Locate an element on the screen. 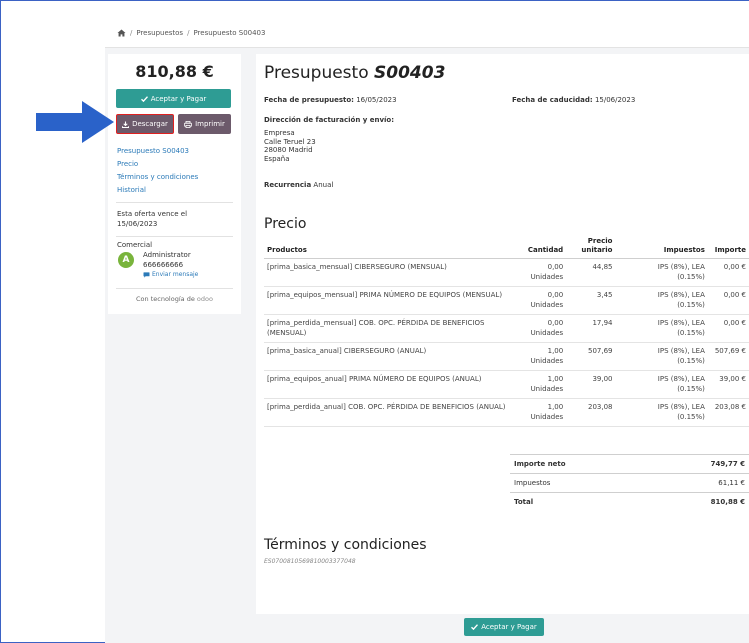 This screenshot has height=643, width=749. powered-by-text: Con tecnología de is located at coordinates (165, 299).